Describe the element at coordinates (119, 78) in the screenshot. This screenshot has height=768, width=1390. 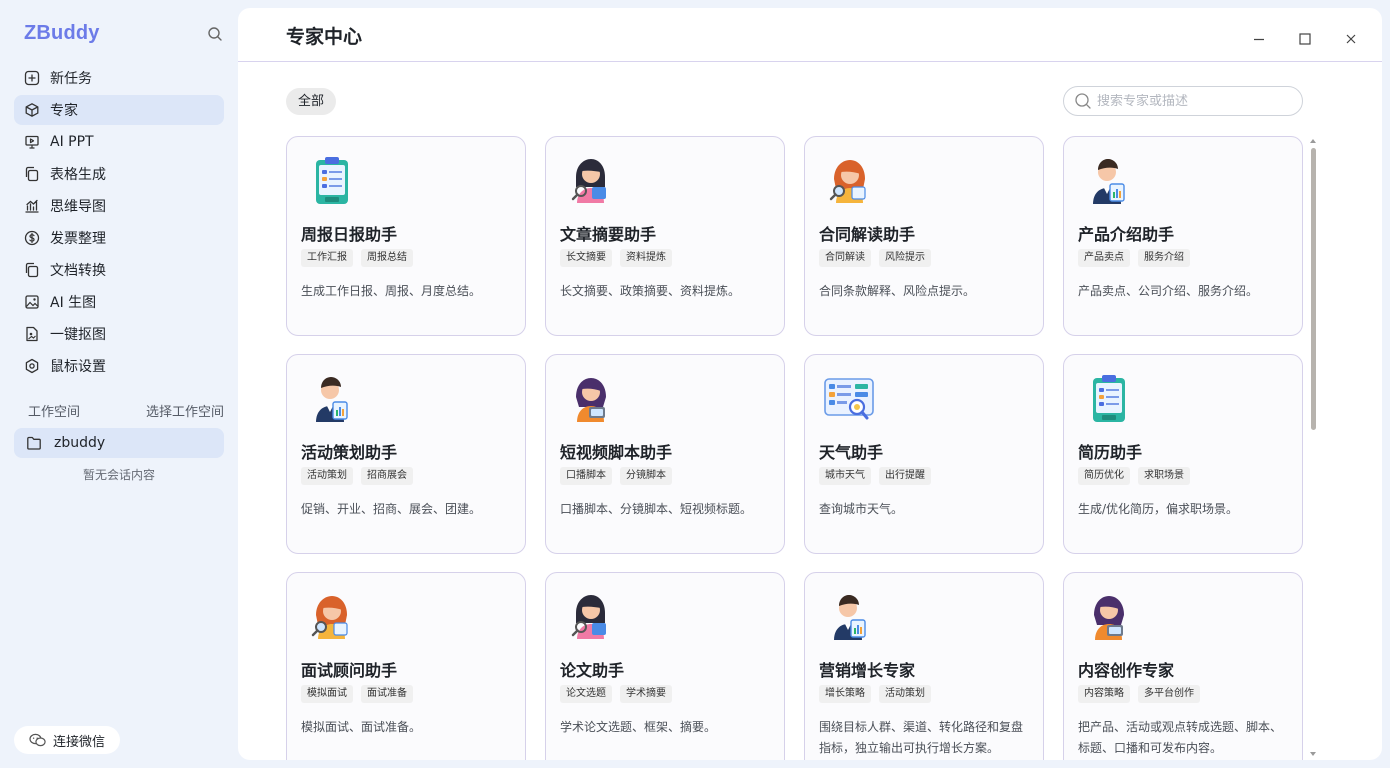
I see `sidebar-item-new-task: 新任务` at that location.